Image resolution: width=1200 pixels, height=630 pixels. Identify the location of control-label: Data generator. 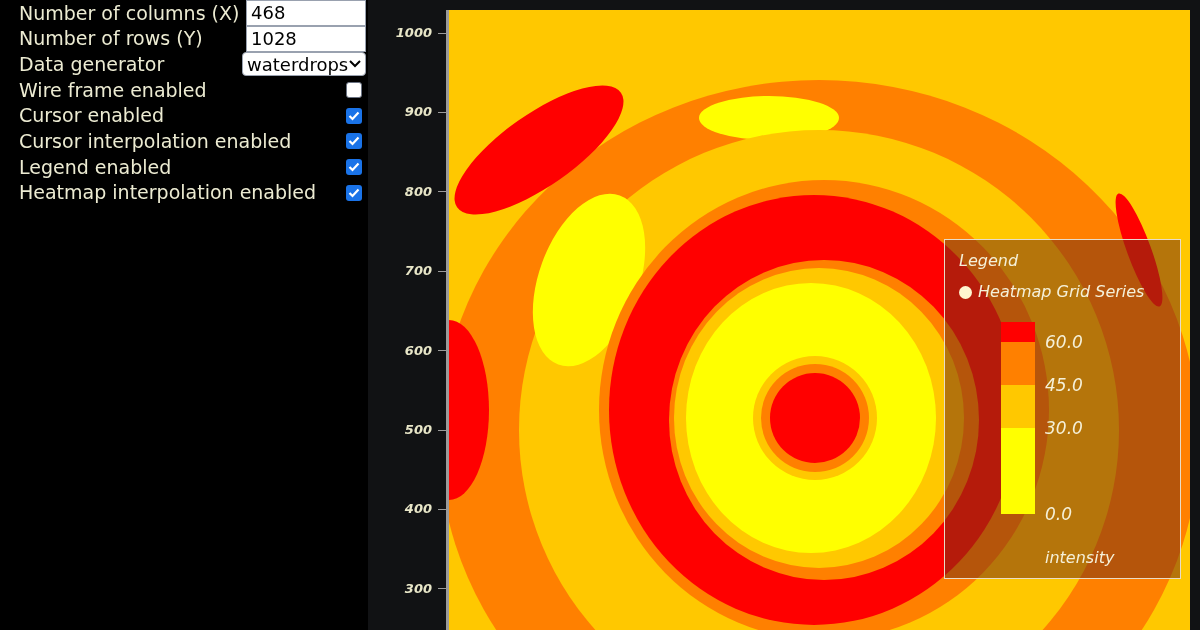
(92, 64).